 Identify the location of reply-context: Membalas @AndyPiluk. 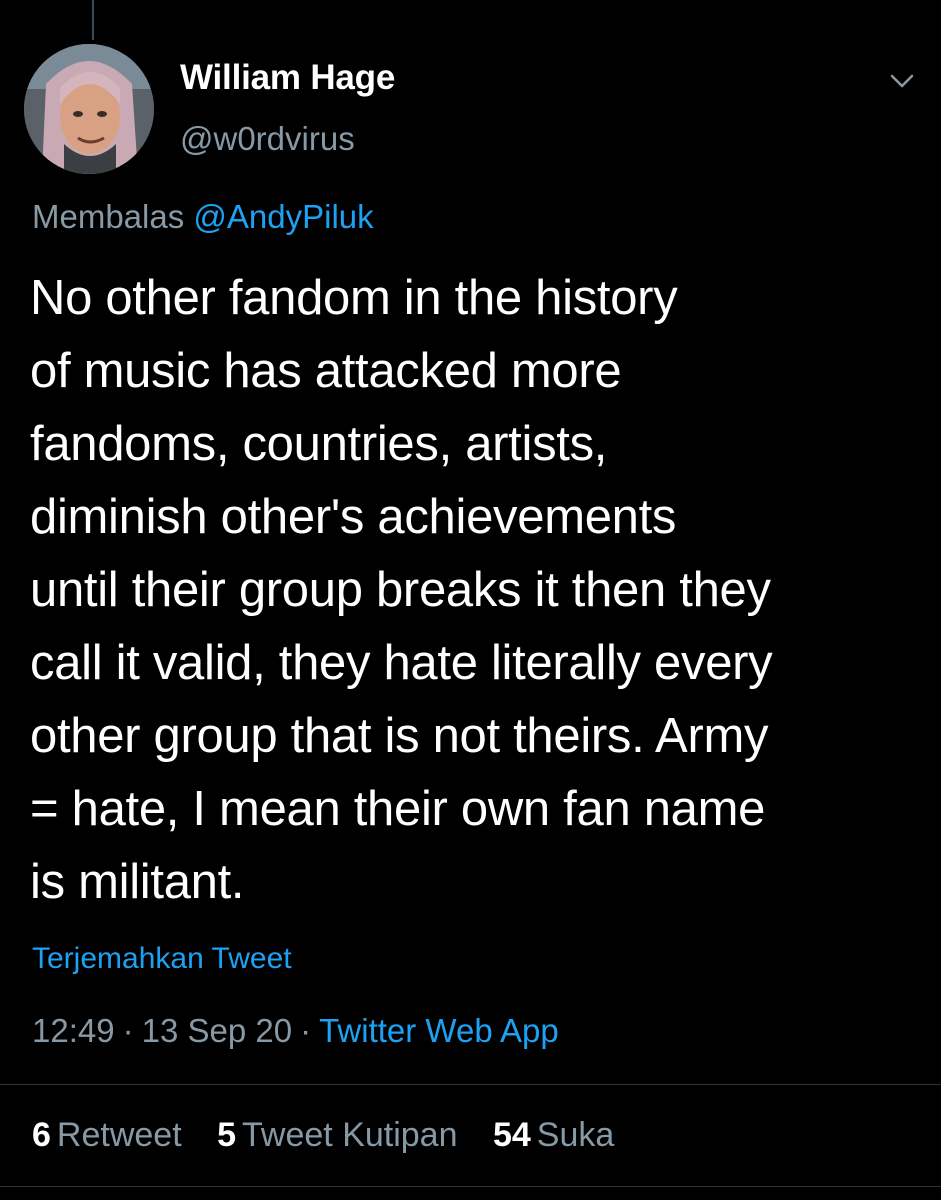
(203, 217).